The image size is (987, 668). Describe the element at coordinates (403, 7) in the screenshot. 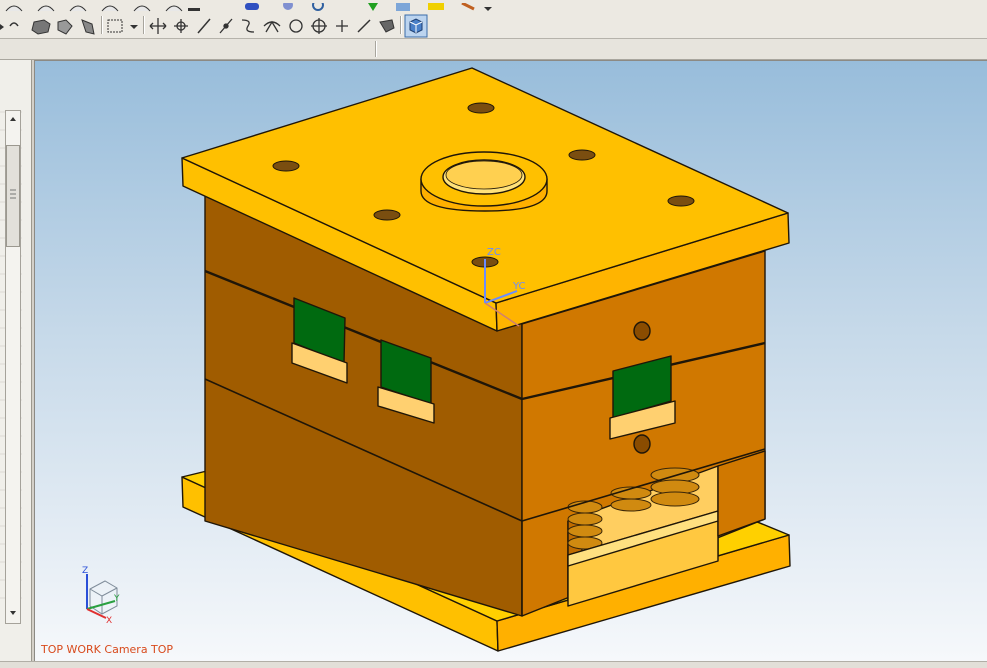

I see `window-icon` at that location.